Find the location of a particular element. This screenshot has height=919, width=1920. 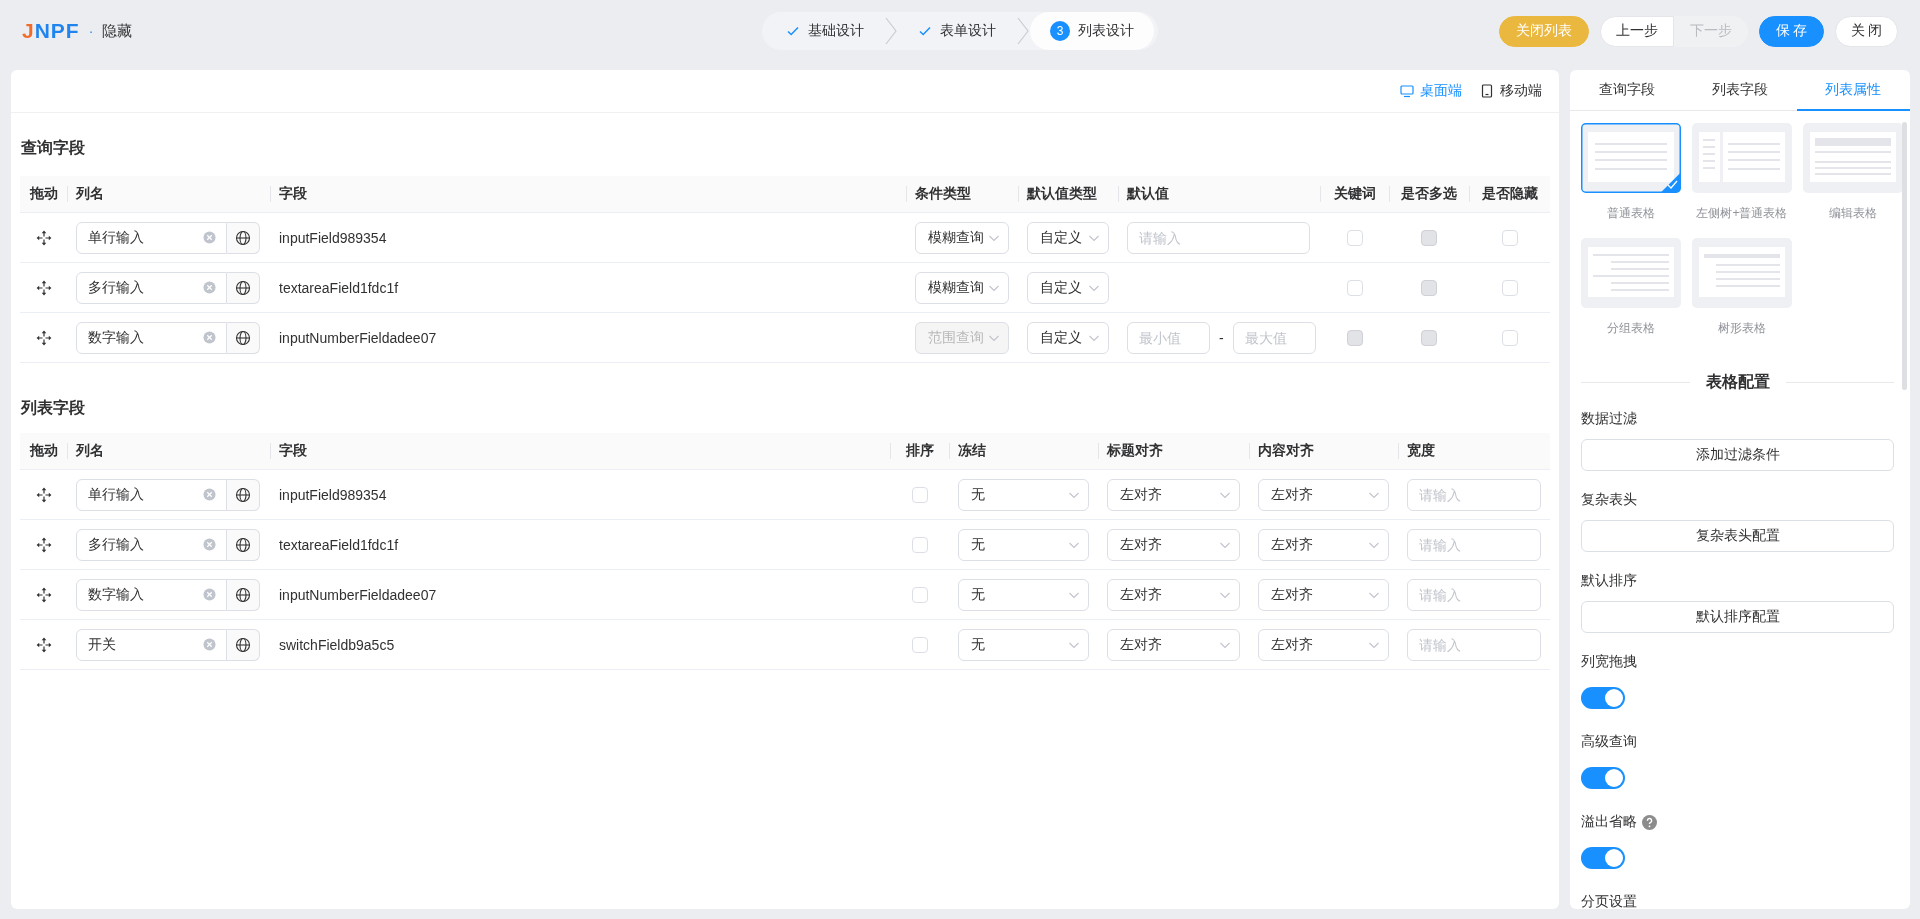

step-number: 3 is located at coordinates (1060, 31).